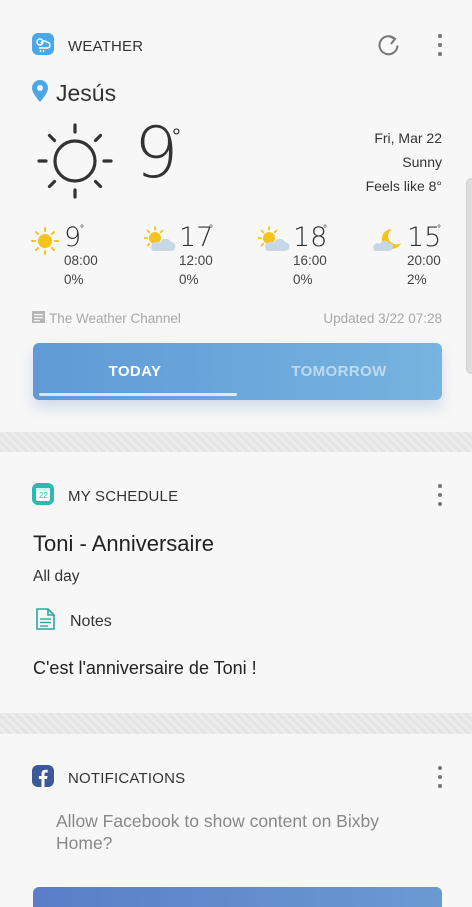 Image resolution: width=472 pixels, height=907 pixels. What do you see at coordinates (156, 153) in the screenshot?
I see `current-temperature: 9` at bounding box center [156, 153].